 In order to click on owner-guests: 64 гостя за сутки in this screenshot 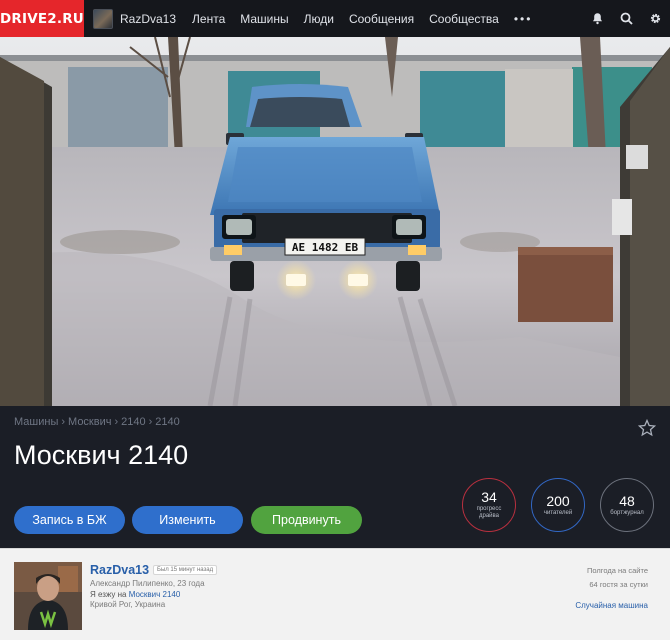, I will do `click(618, 584)`.